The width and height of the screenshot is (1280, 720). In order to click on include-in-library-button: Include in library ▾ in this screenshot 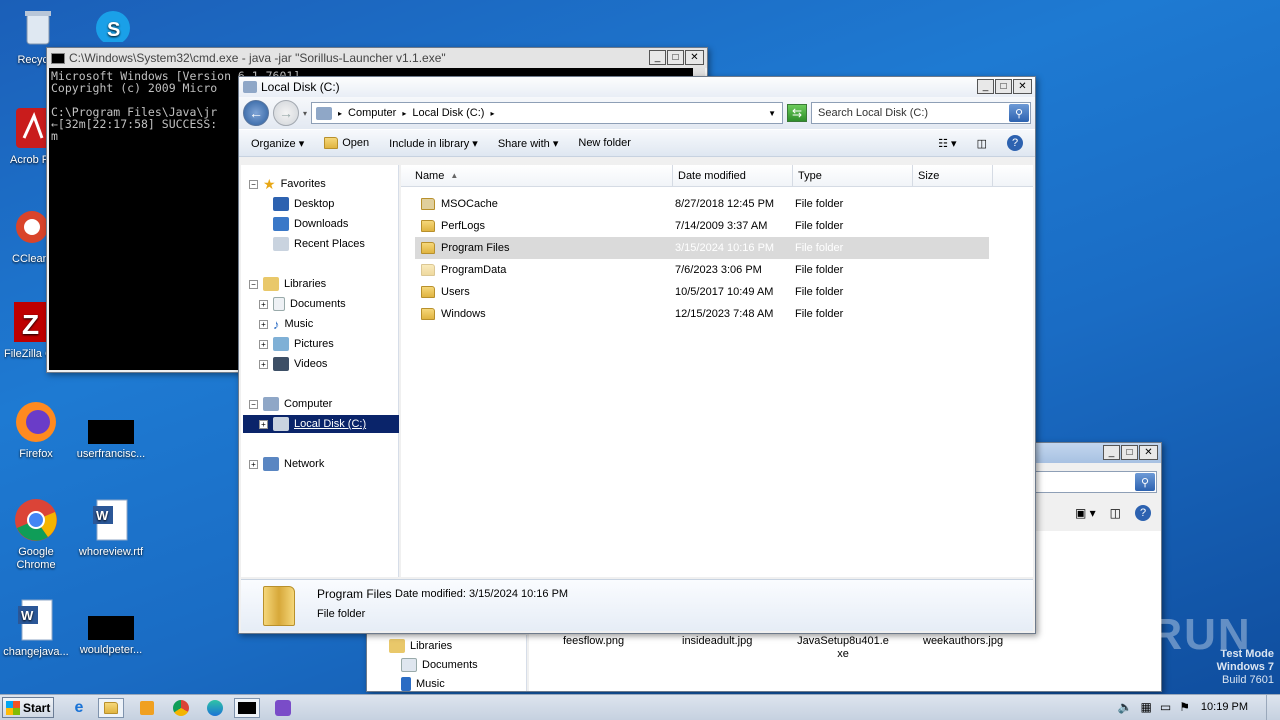, I will do `click(433, 143)`.